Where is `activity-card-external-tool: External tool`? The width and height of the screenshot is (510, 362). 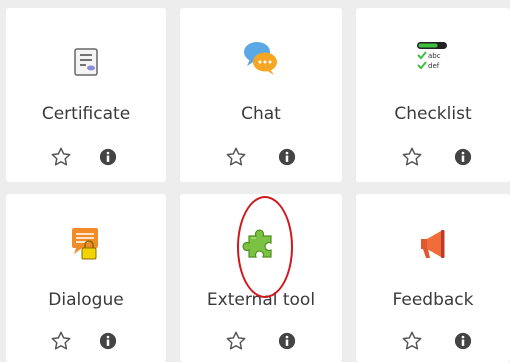
activity-card-external-tool: External tool is located at coordinates (261, 278).